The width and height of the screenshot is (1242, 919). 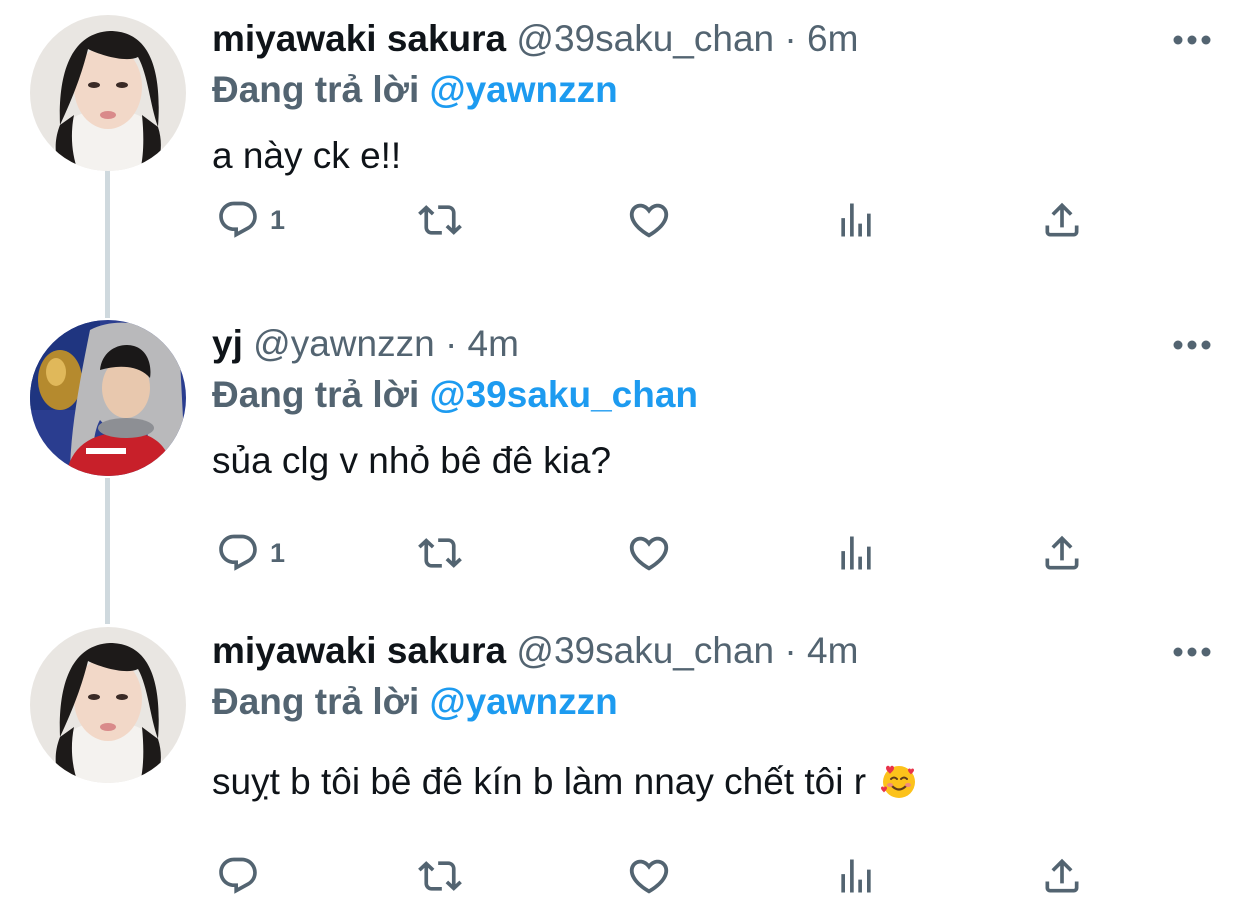 What do you see at coordinates (227, 343) in the screenshot?
I see `display-name: yj` at bounding box center [227, 343].